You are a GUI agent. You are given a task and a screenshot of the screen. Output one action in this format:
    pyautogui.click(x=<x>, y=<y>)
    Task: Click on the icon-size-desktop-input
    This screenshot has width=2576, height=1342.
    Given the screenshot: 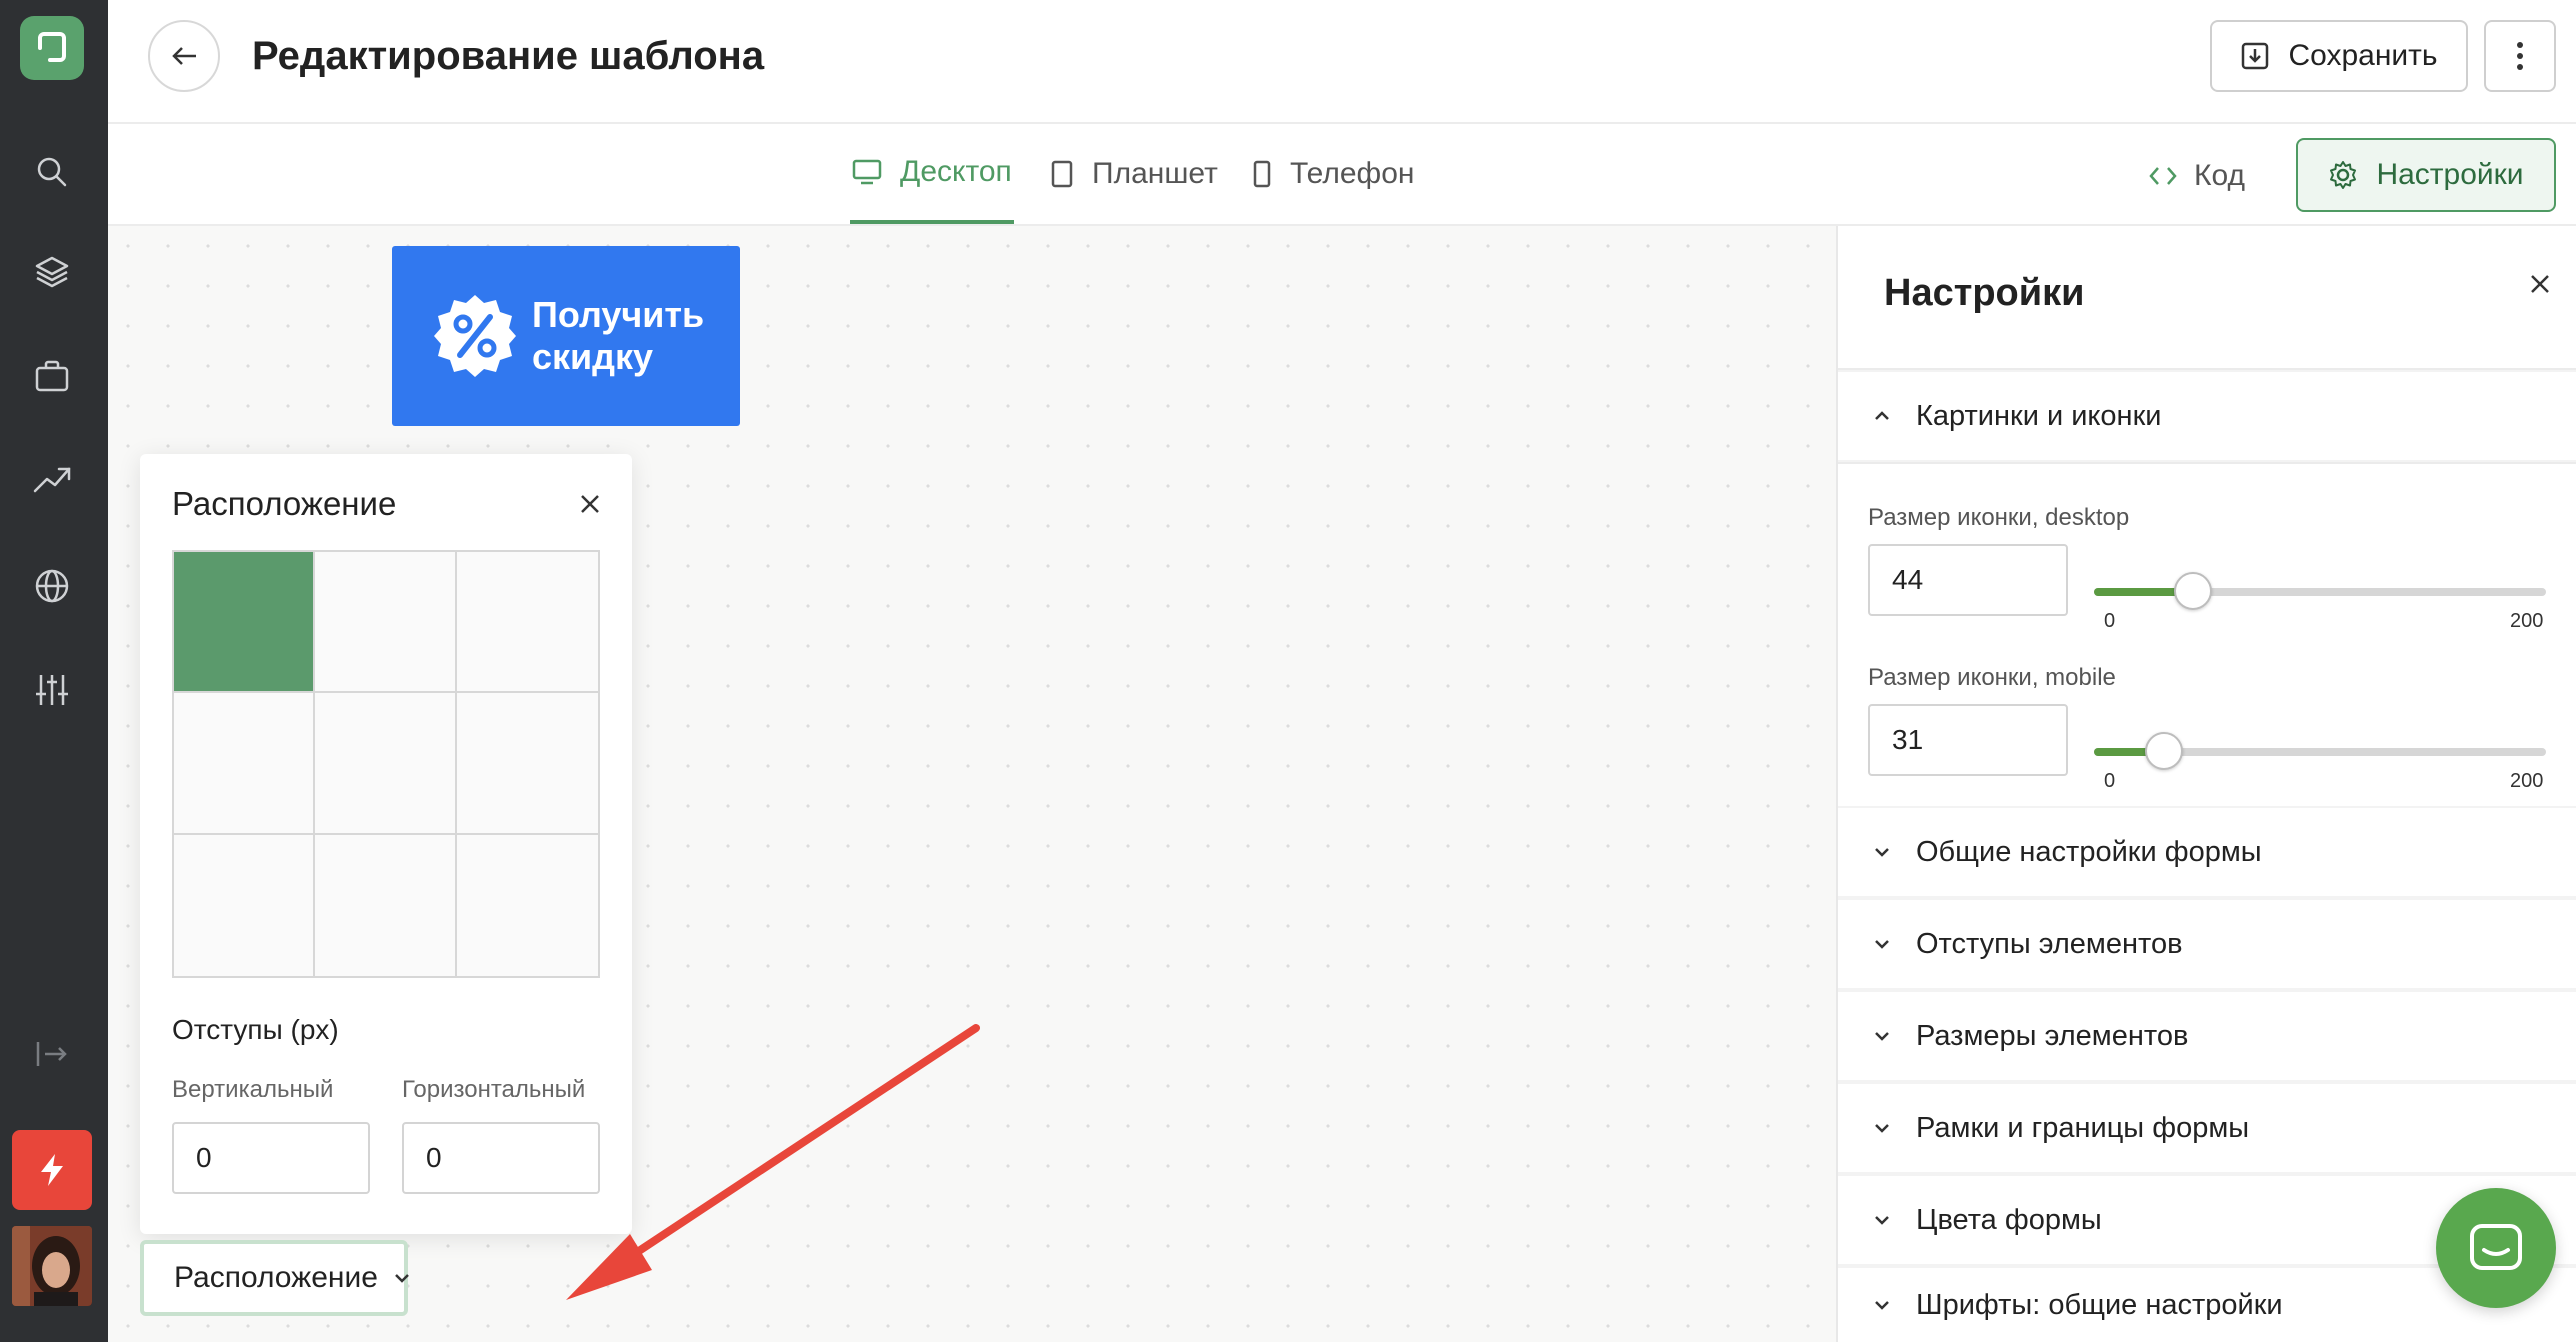 What is the action you would take?
    pyautogui.click(x=1968, y=580)
    